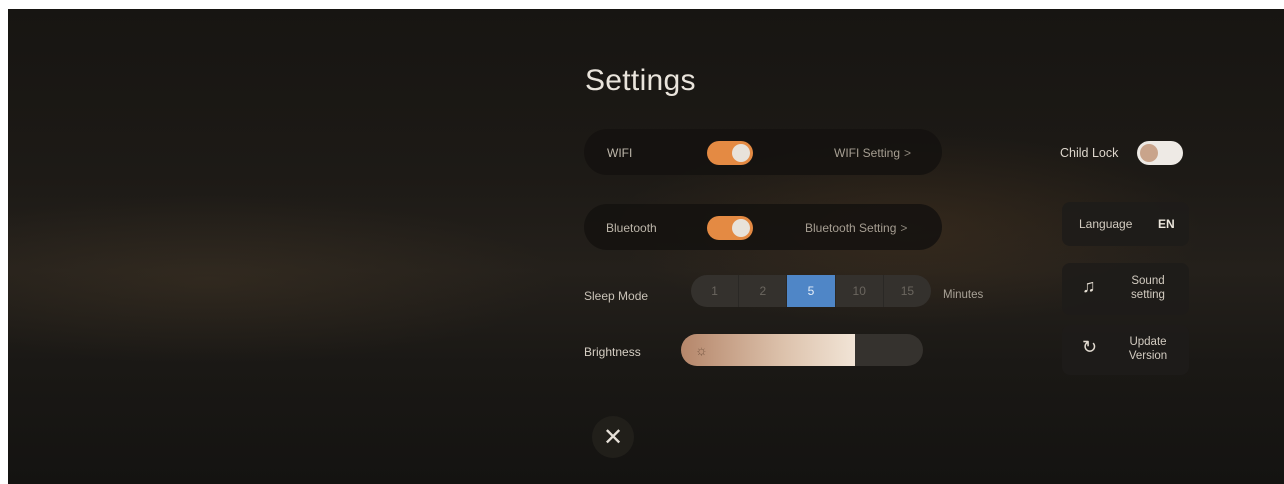 The width and height of the screenshot is (1284, 484). What do you see at coordinates (1148, 295) in the screenshot?
I see `sound-setting-line2: setting` at bounding box center [1148, 295].